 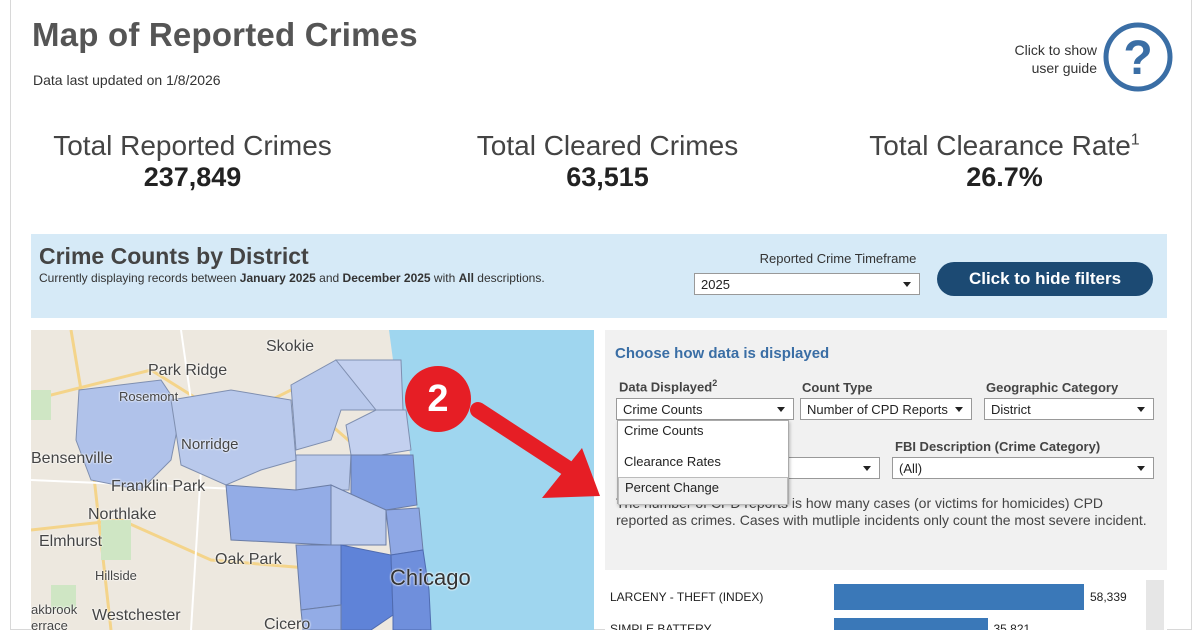 I want to click on secondary-filter-select, so click(x=830, y=468).